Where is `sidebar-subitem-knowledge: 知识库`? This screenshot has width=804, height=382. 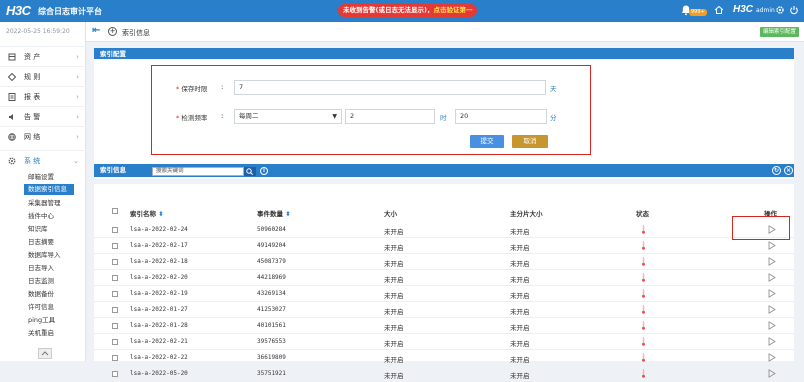
sidebar-subitem-knowledge: 知识库 is located at coordinates (38, 229).